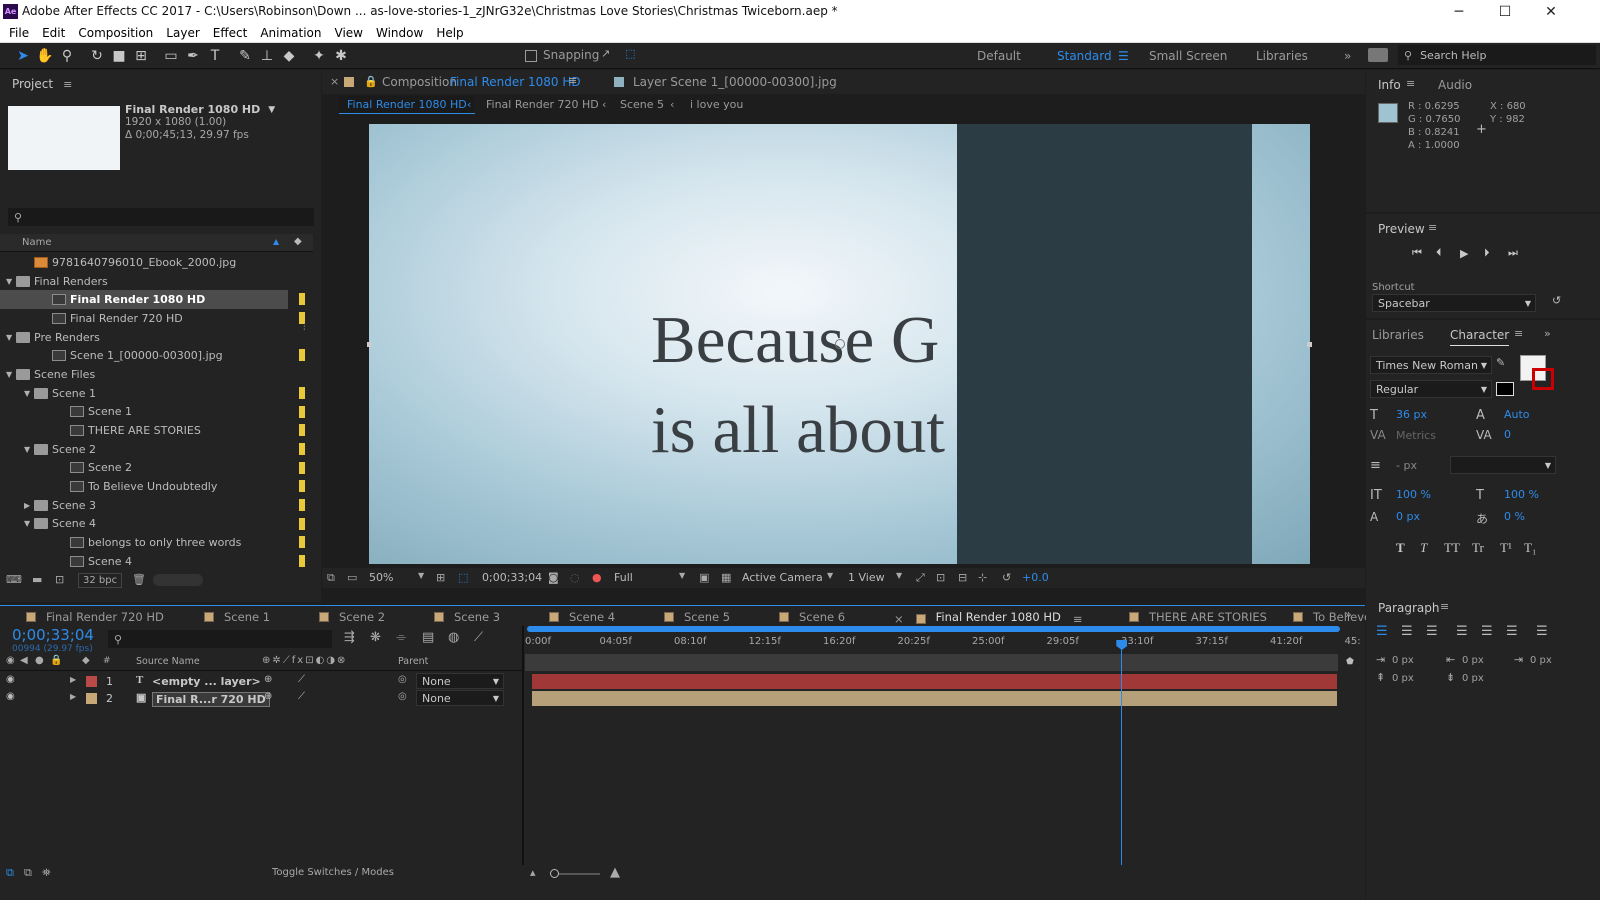  What do you see at coordinates (533, 872) in the screenshot?
I see `zoom-out-icon: ▴` at bounding box center [533, 872].